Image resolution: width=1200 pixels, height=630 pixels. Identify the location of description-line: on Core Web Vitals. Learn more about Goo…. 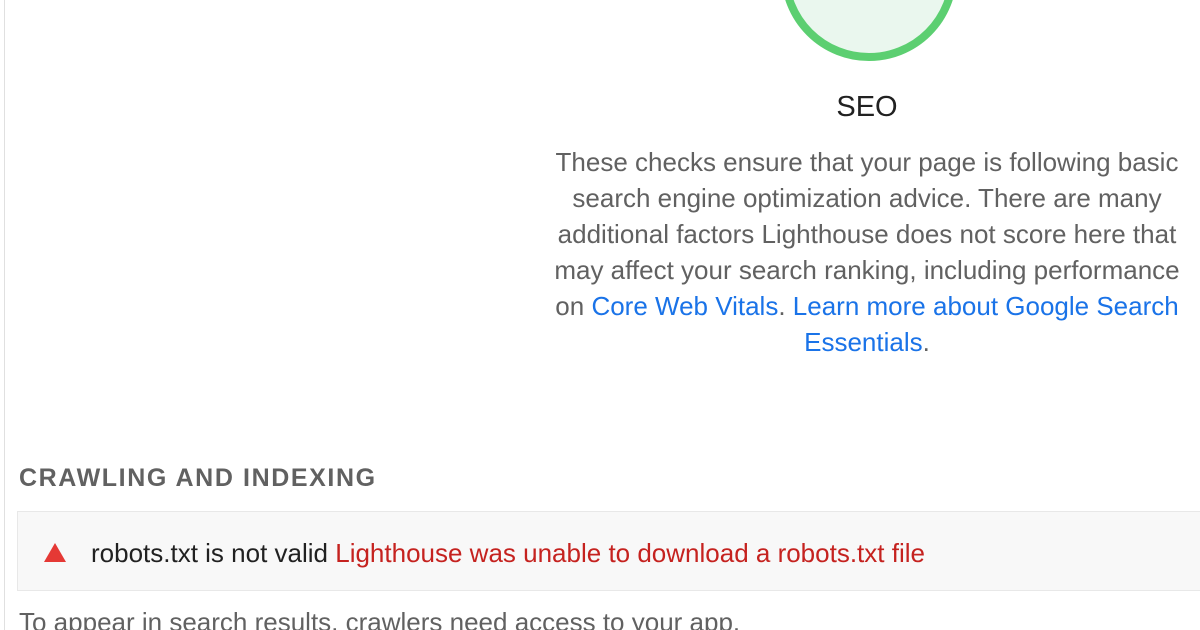
(853, 306).